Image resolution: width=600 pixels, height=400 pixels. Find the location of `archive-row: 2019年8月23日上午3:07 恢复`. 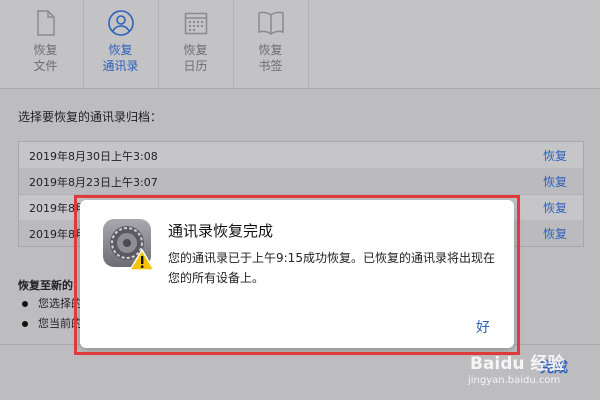

archive-row: 2019年8月23日上午3:07 恢复 is located at coordinates (301, 181).